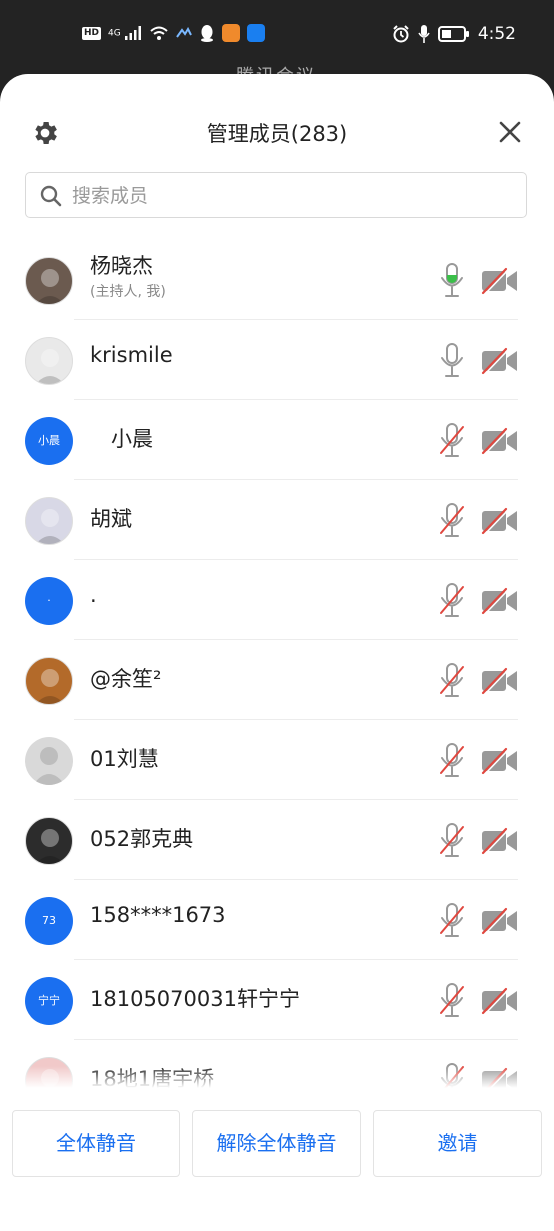 This screenshot has height=1231, width=554. I want to click on sheet-header: 管理成员(283), so click(277, 132).